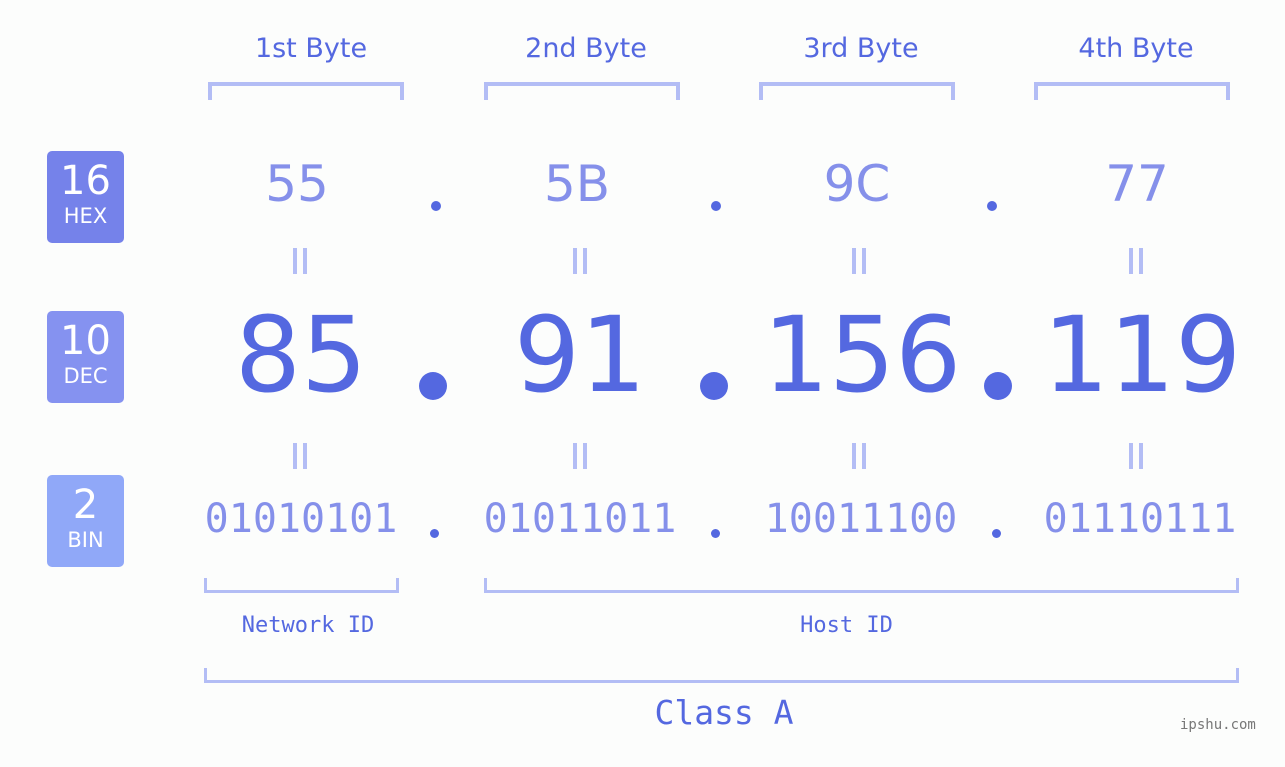  Describe the element at coordinates (721, 675) in the screenshot. I see `class-bracket` at that location.